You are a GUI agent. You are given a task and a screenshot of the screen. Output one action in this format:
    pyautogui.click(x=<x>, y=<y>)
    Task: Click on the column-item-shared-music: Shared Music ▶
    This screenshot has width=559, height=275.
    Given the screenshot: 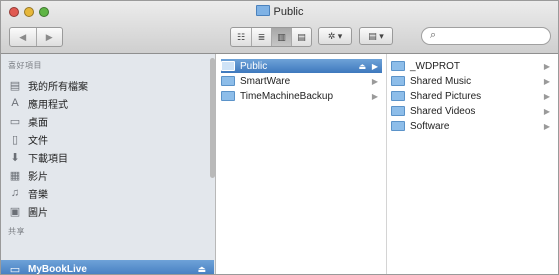 What is the action you would take?
    pyautogui.click(x=472, y=81)
    